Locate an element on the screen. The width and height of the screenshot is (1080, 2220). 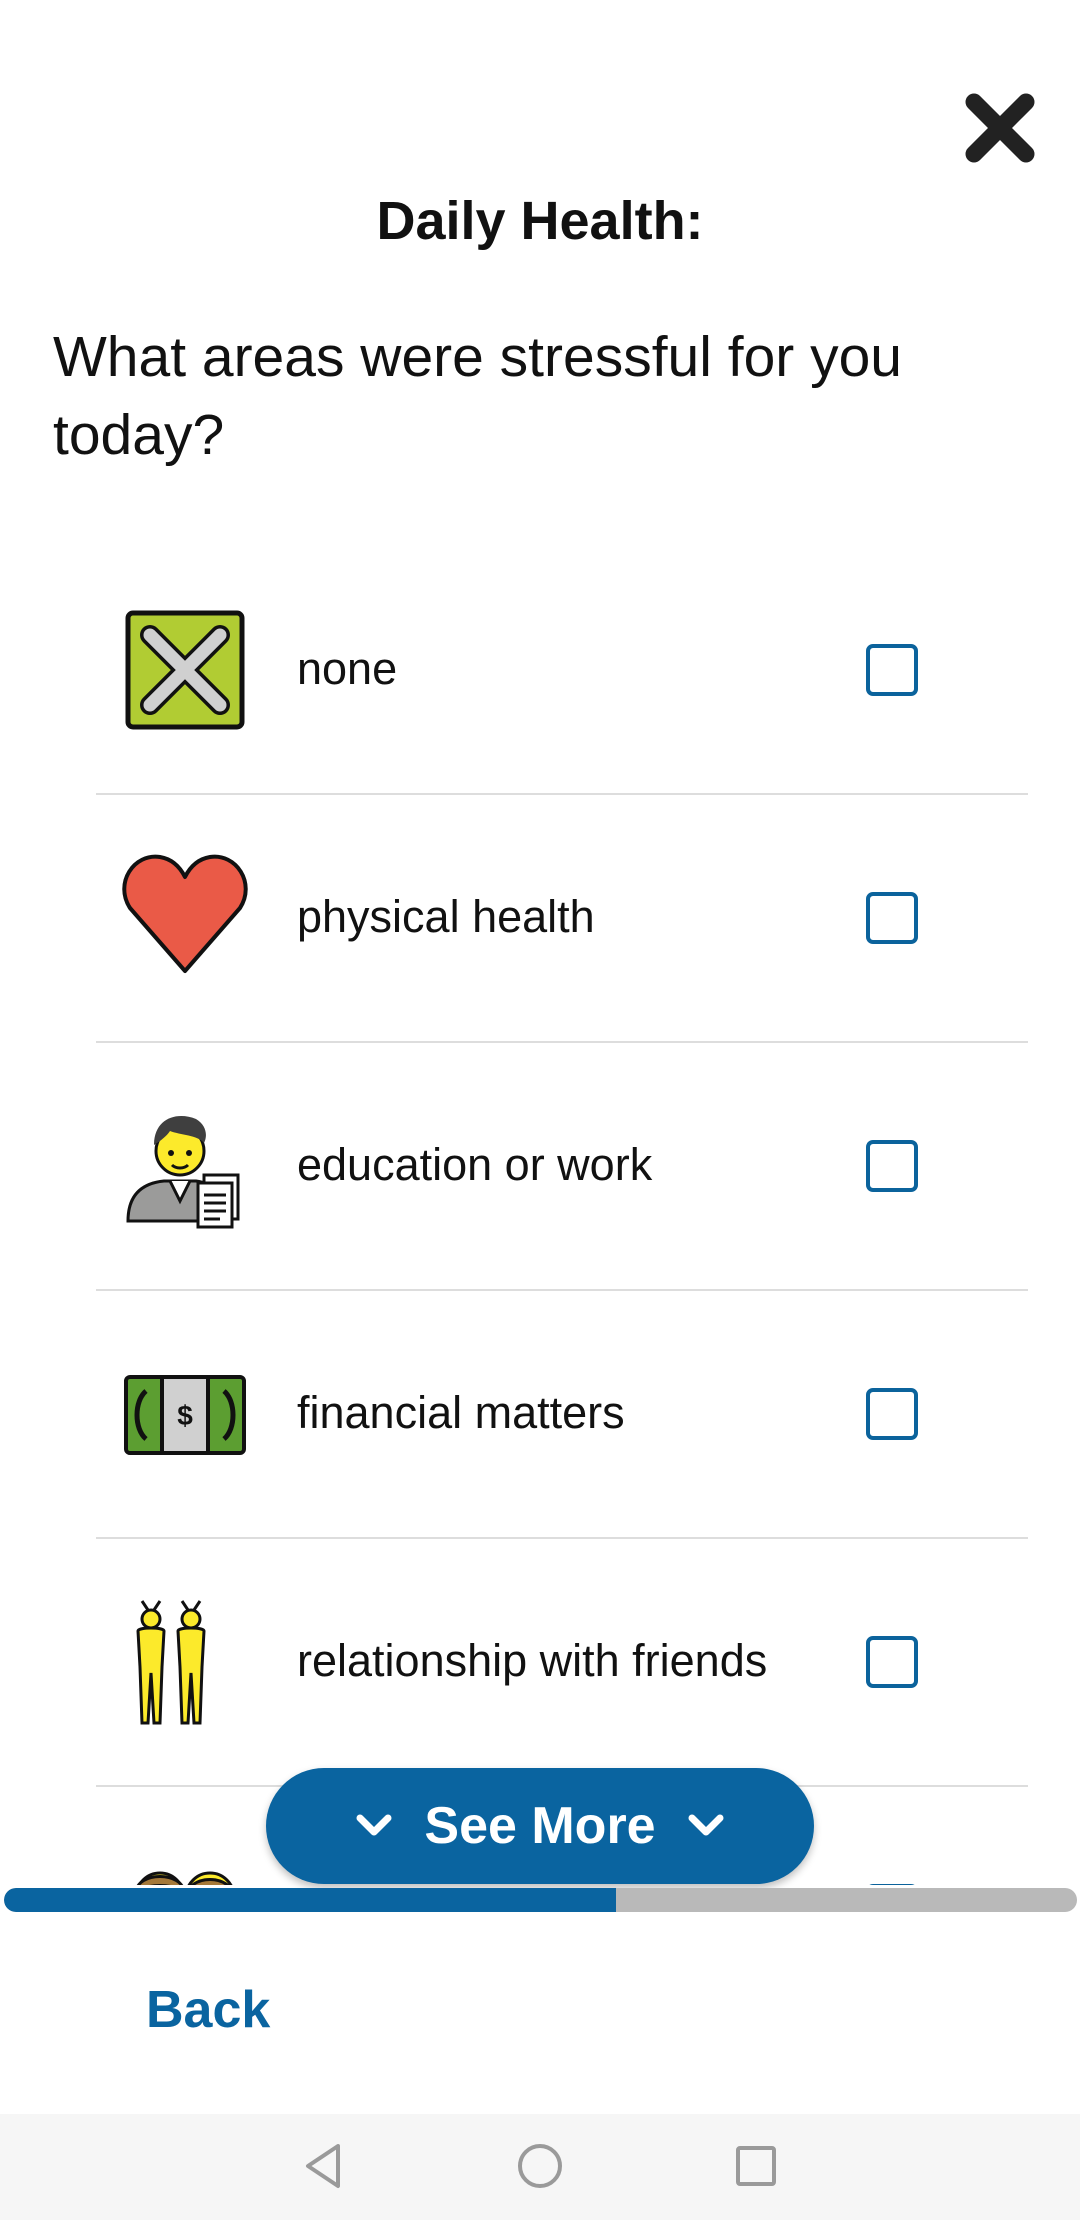
x-box-icon is located at coordinates (185, 670).